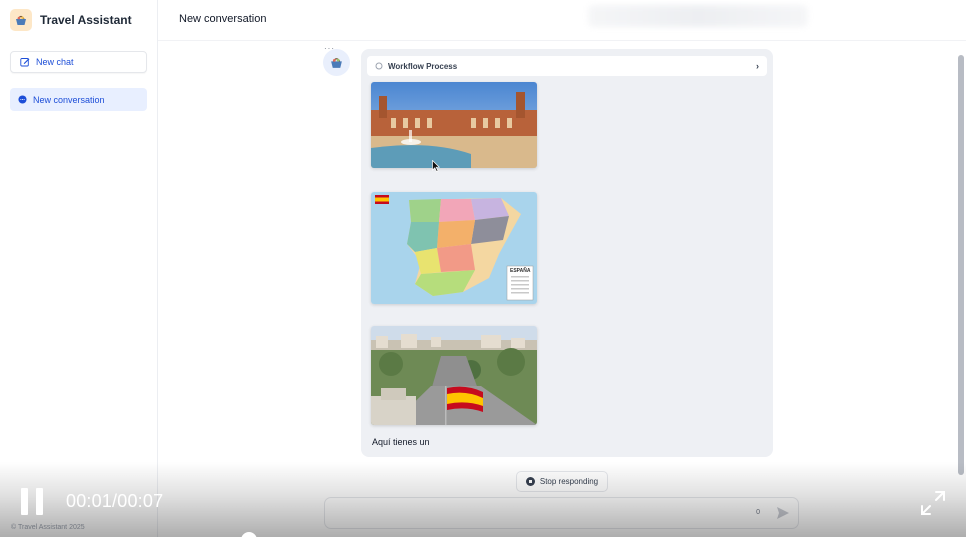 This screenshot has width=966, height=537. What do you see at coordinates (69, 99) in the screenshot?
I see `conversation-label: New conversation` at bounding box center [69, 99].